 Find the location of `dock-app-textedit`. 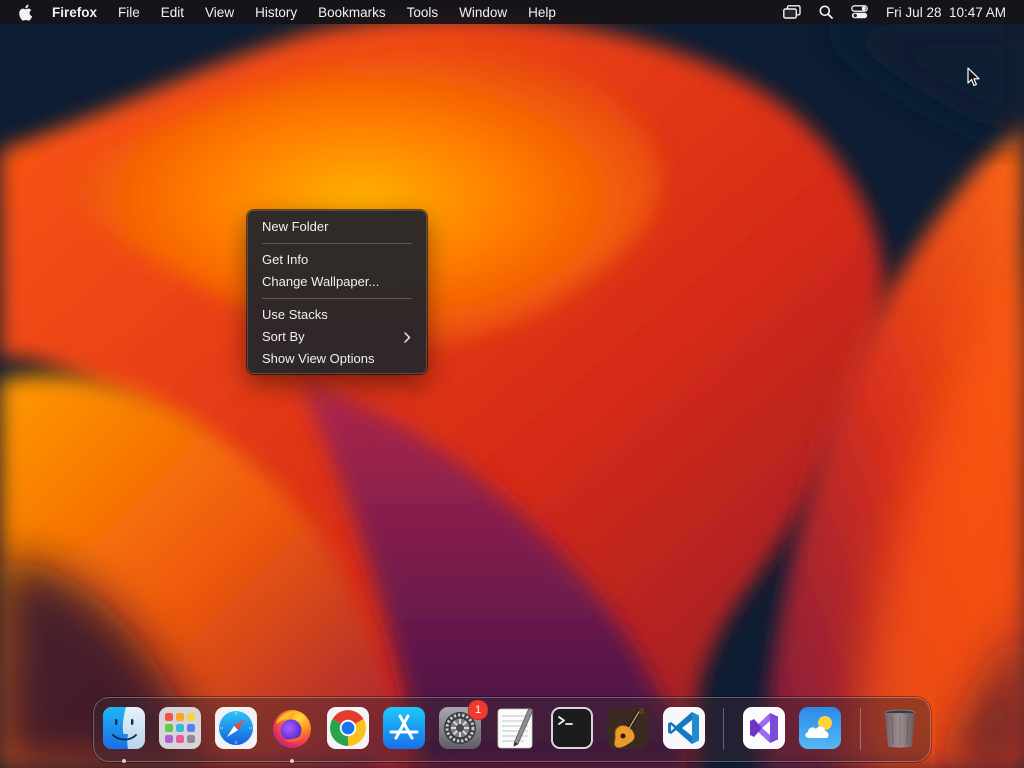

dock-app-textedit is located at coordinates (516, 728).